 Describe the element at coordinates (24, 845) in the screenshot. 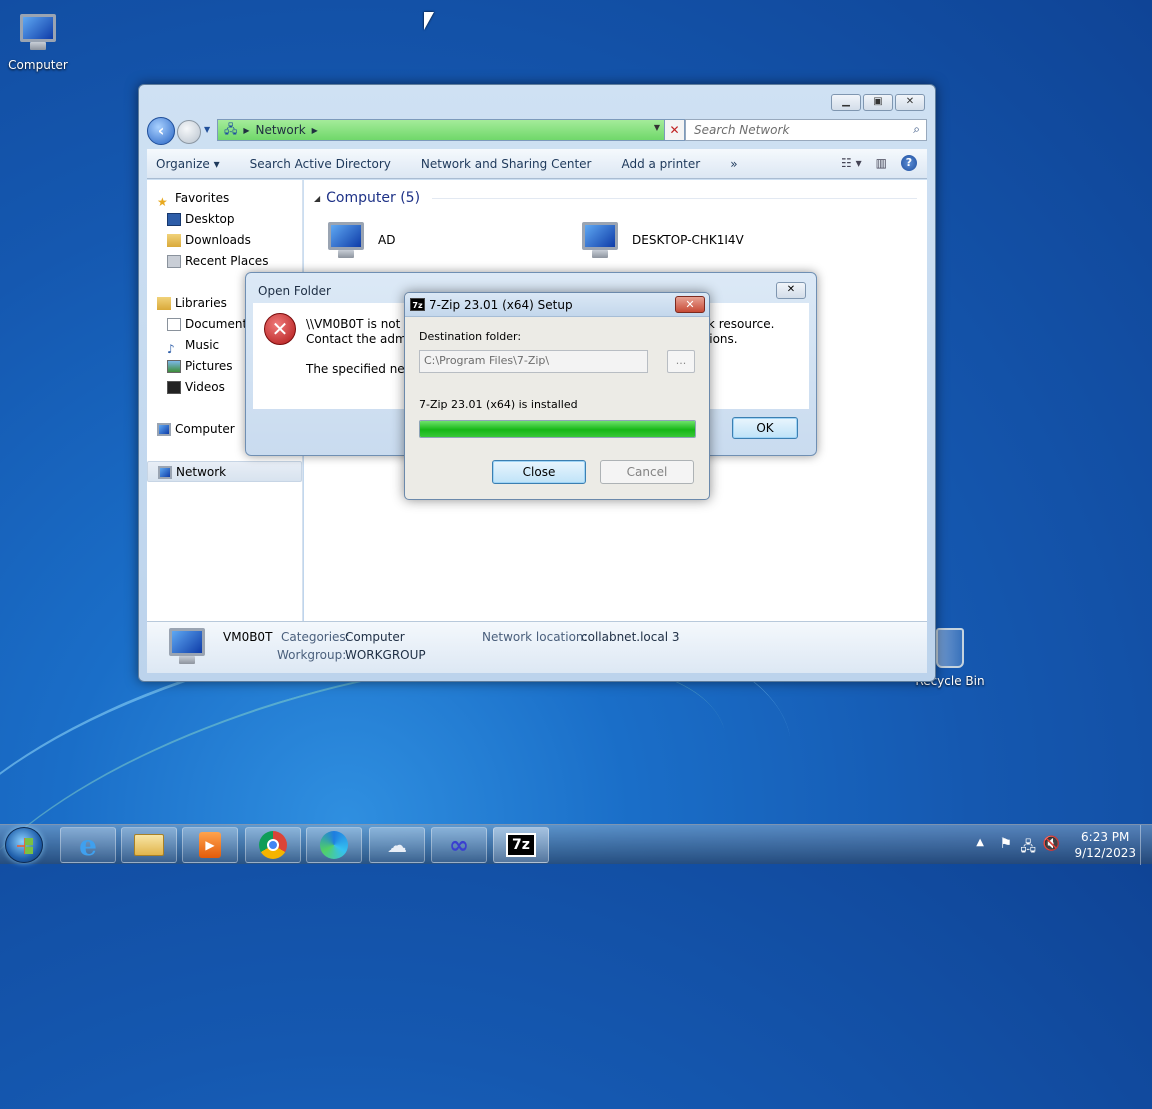

I see `start-button` at that location.